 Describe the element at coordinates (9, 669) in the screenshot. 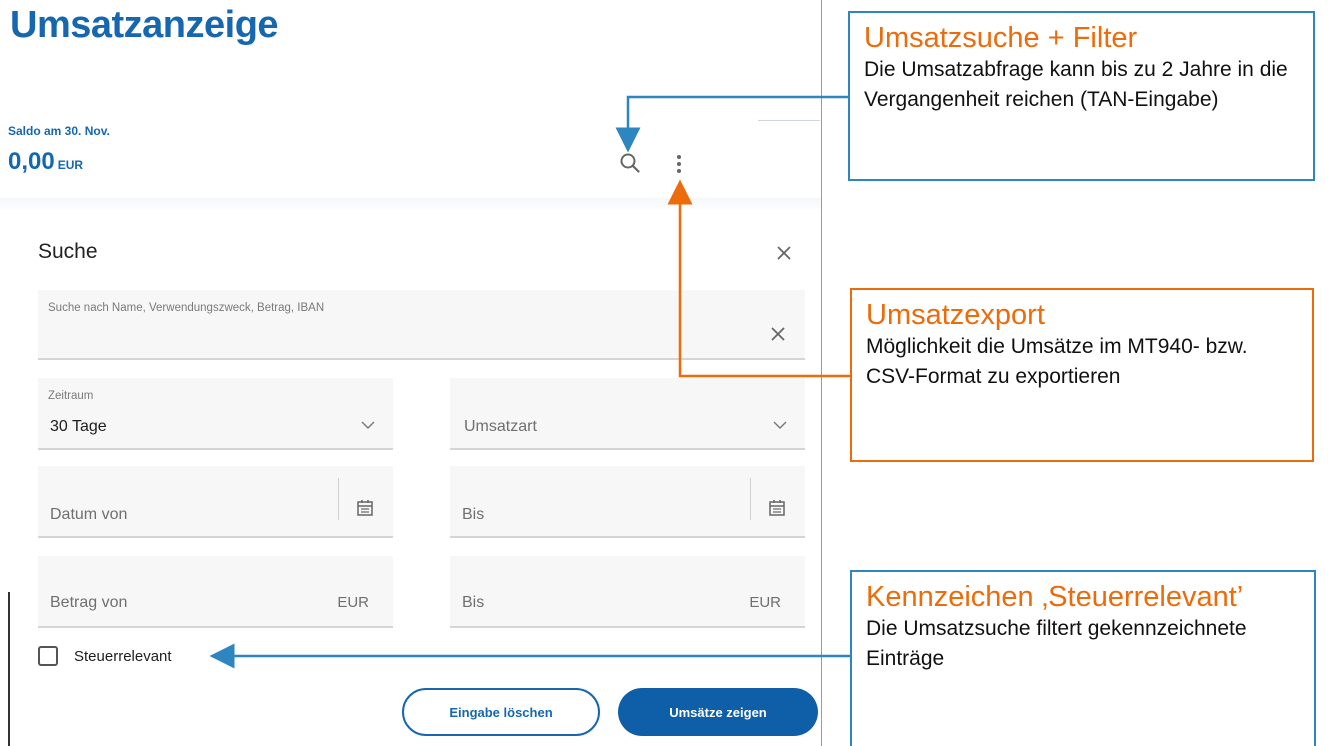

I see `edge-line` at that location.